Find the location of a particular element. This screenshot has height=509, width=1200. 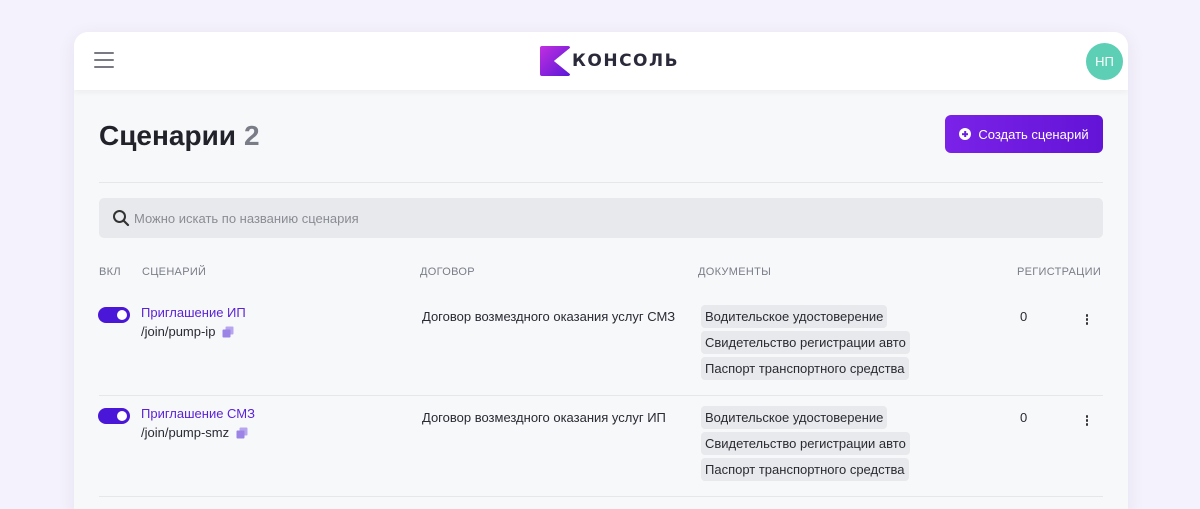

contract-name: Договор возмездного оказания услуг СМЗ is located at coordinates (549, 316).